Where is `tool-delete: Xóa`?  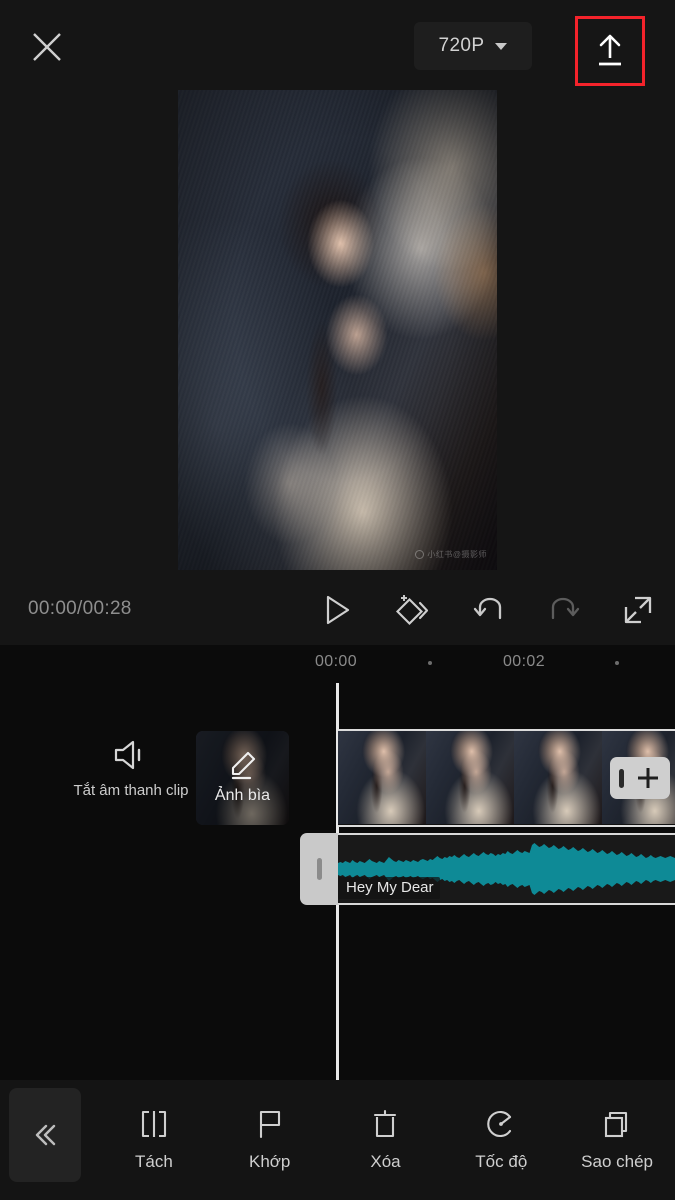
tool-delete: Xóa is located at coordinates (386, 1140).